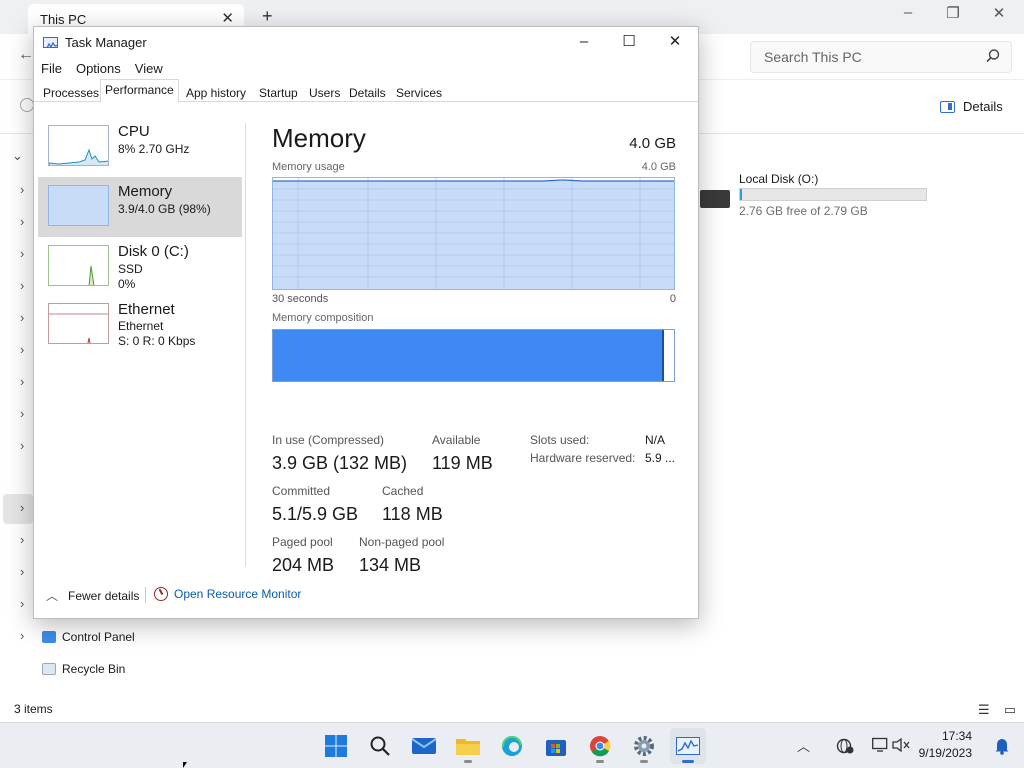 Image resolution: width=1024 pixels, height=768 pixels. I want to click on notification-bell-icon, so click(1002, 746).